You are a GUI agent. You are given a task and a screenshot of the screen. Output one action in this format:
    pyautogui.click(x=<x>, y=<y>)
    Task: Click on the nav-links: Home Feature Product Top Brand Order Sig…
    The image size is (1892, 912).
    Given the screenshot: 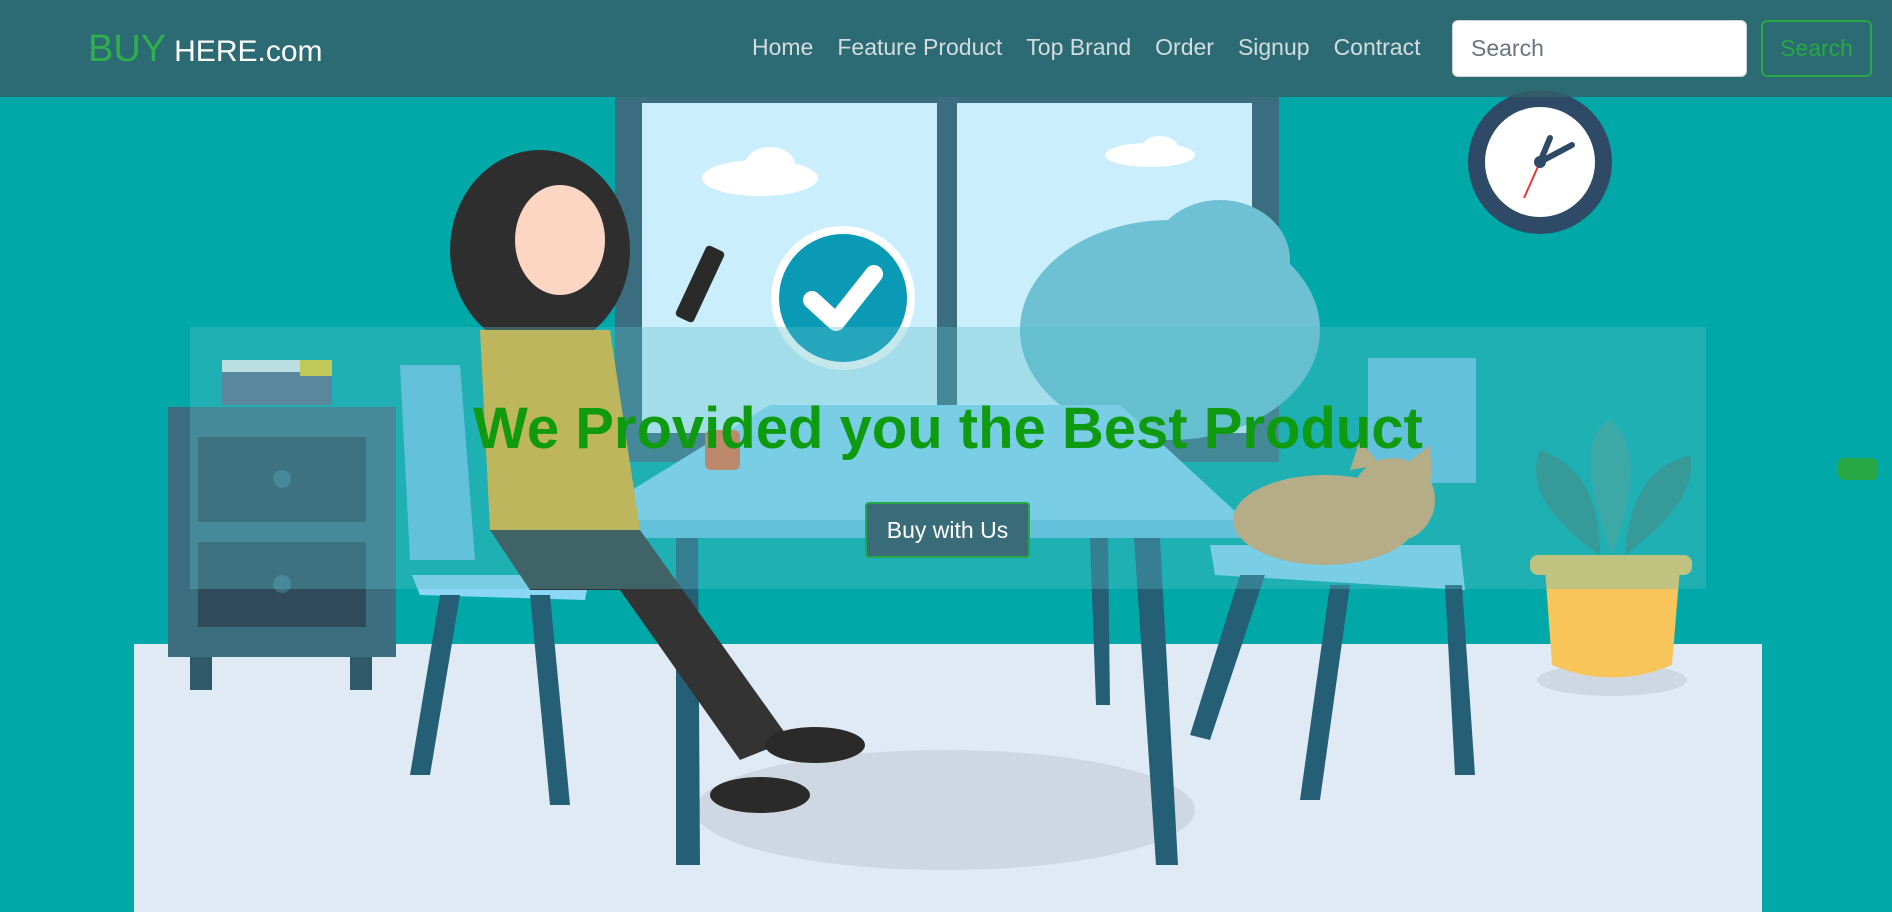 What is the action you would take?
    pyautogui.click(x=1086, y=47)
    